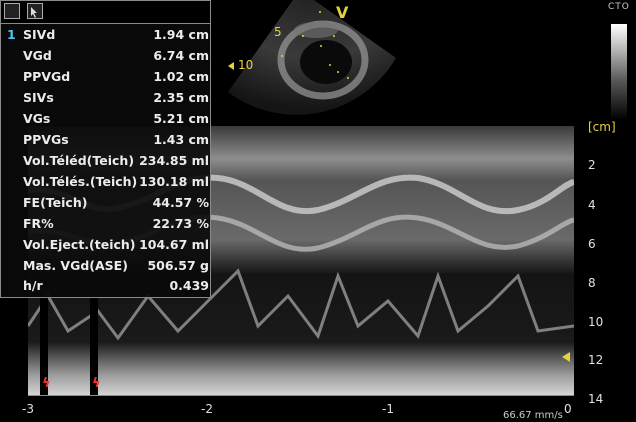  Describe the element at coordinates (181, 97) in the screenshot. I see `measurement-value: 2.35 cm` at that location.